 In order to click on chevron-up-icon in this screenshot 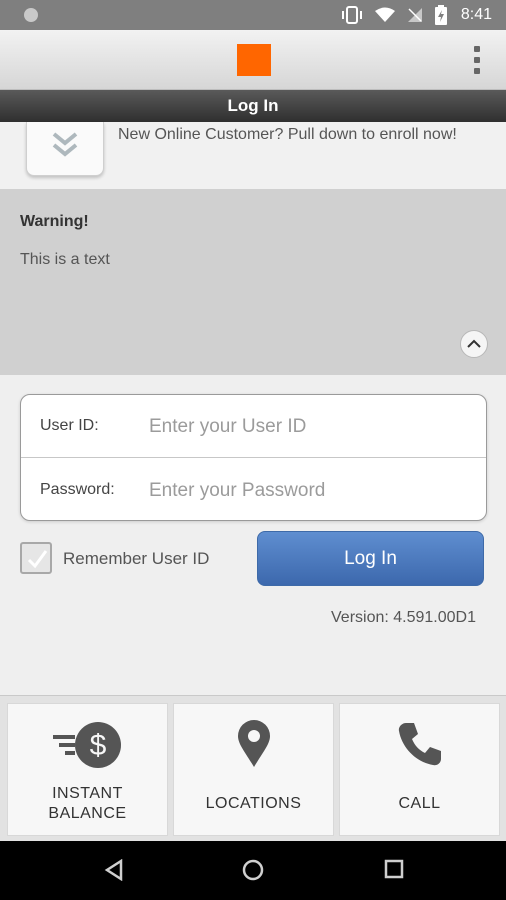, I will do `click(474, 343)`.